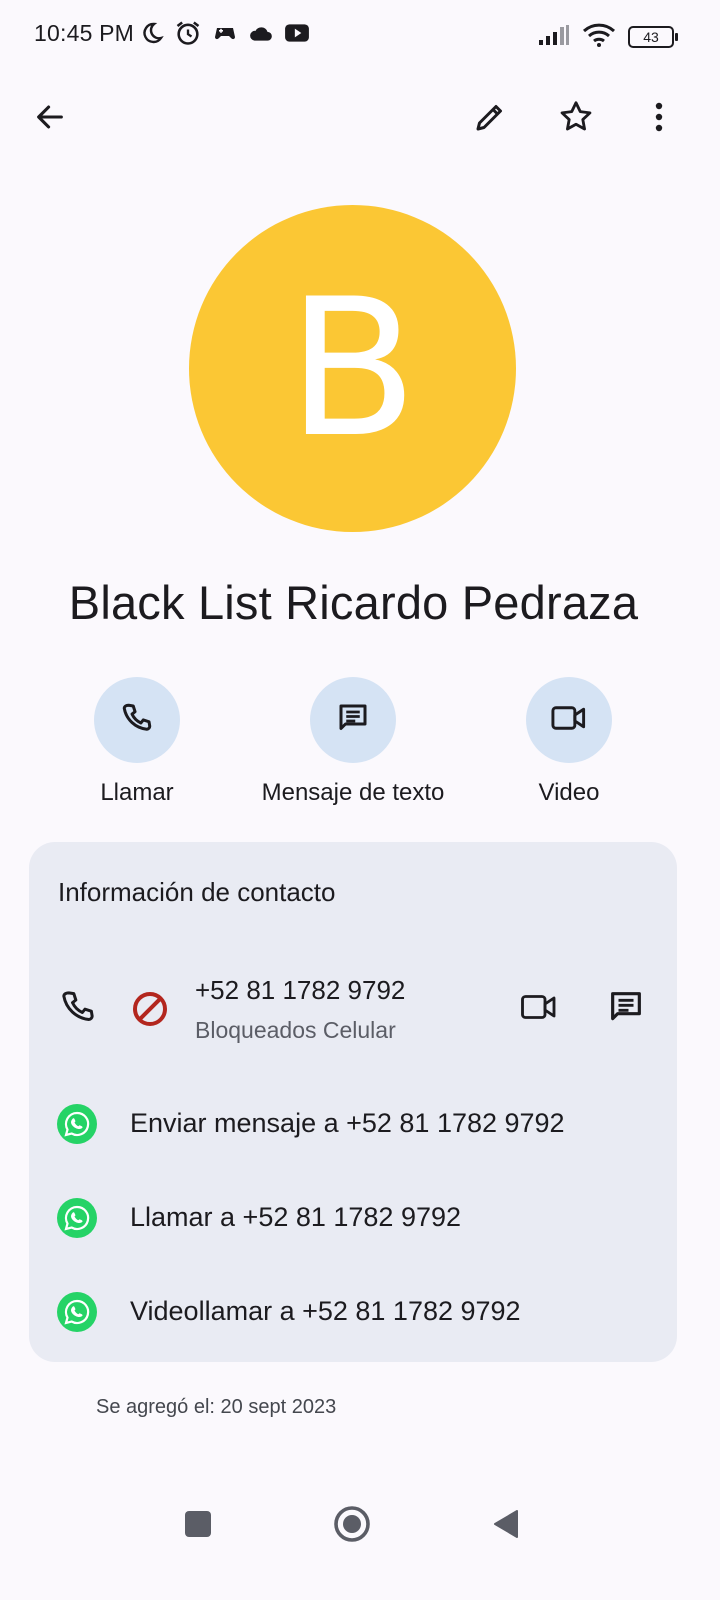 This screenshot has height=1600, width=720. What do you see at coordinates (653, 37) in the screenshot?
I see `battery-indicator: 43` at bounding box center [653, 37].